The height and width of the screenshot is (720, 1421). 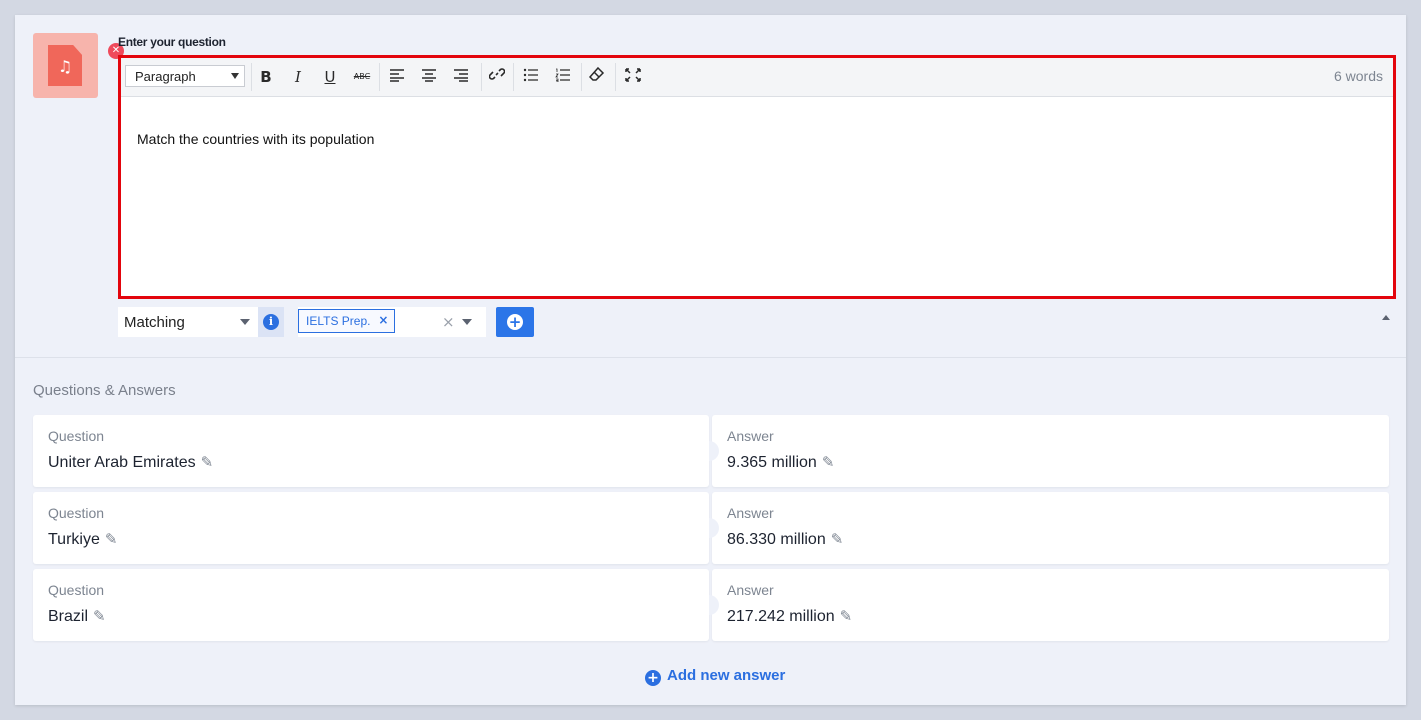 What do you see at coordinates (362, 77) in the screenshot?
I see `strikethrough-icon: ABC` at bounding box center [362, 77].